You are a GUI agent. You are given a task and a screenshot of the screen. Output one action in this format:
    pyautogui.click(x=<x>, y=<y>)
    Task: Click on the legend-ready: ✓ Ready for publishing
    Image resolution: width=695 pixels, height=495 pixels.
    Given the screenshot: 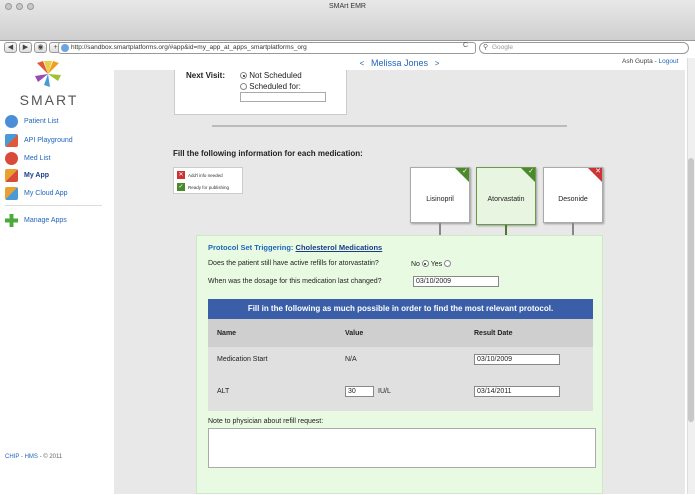 What is the action you would take?
    pyautogui.click(x=203, y=187)
    